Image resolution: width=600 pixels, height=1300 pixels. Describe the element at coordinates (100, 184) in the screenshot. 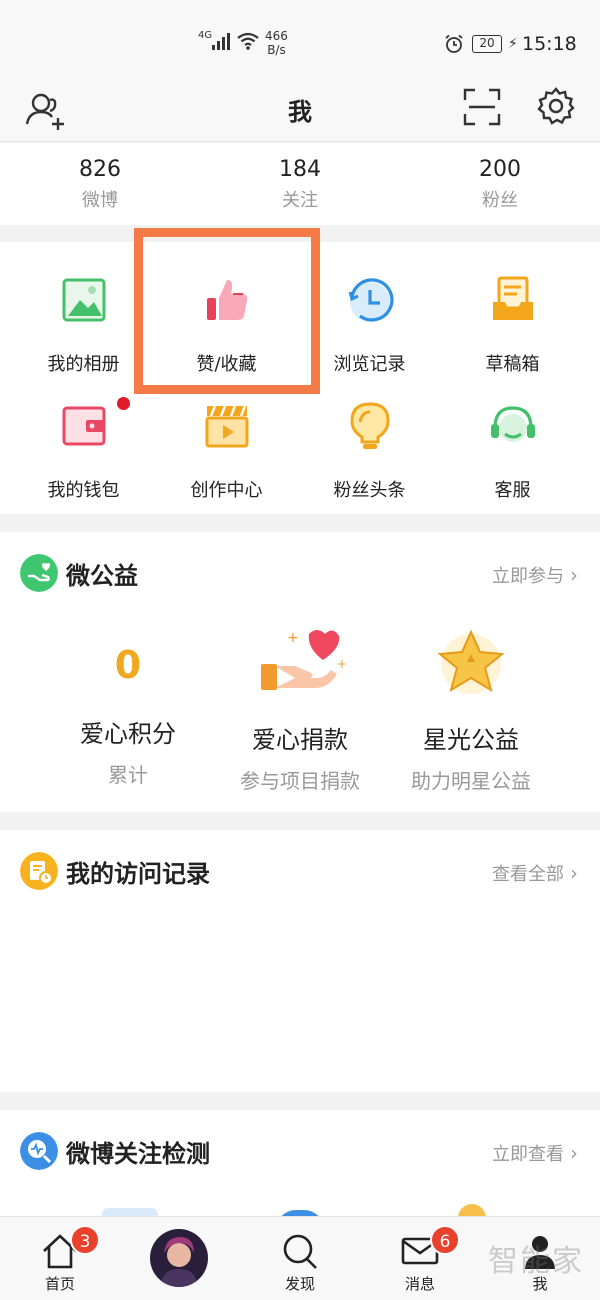

I see `stat-weibo: 826 微博` at that location.